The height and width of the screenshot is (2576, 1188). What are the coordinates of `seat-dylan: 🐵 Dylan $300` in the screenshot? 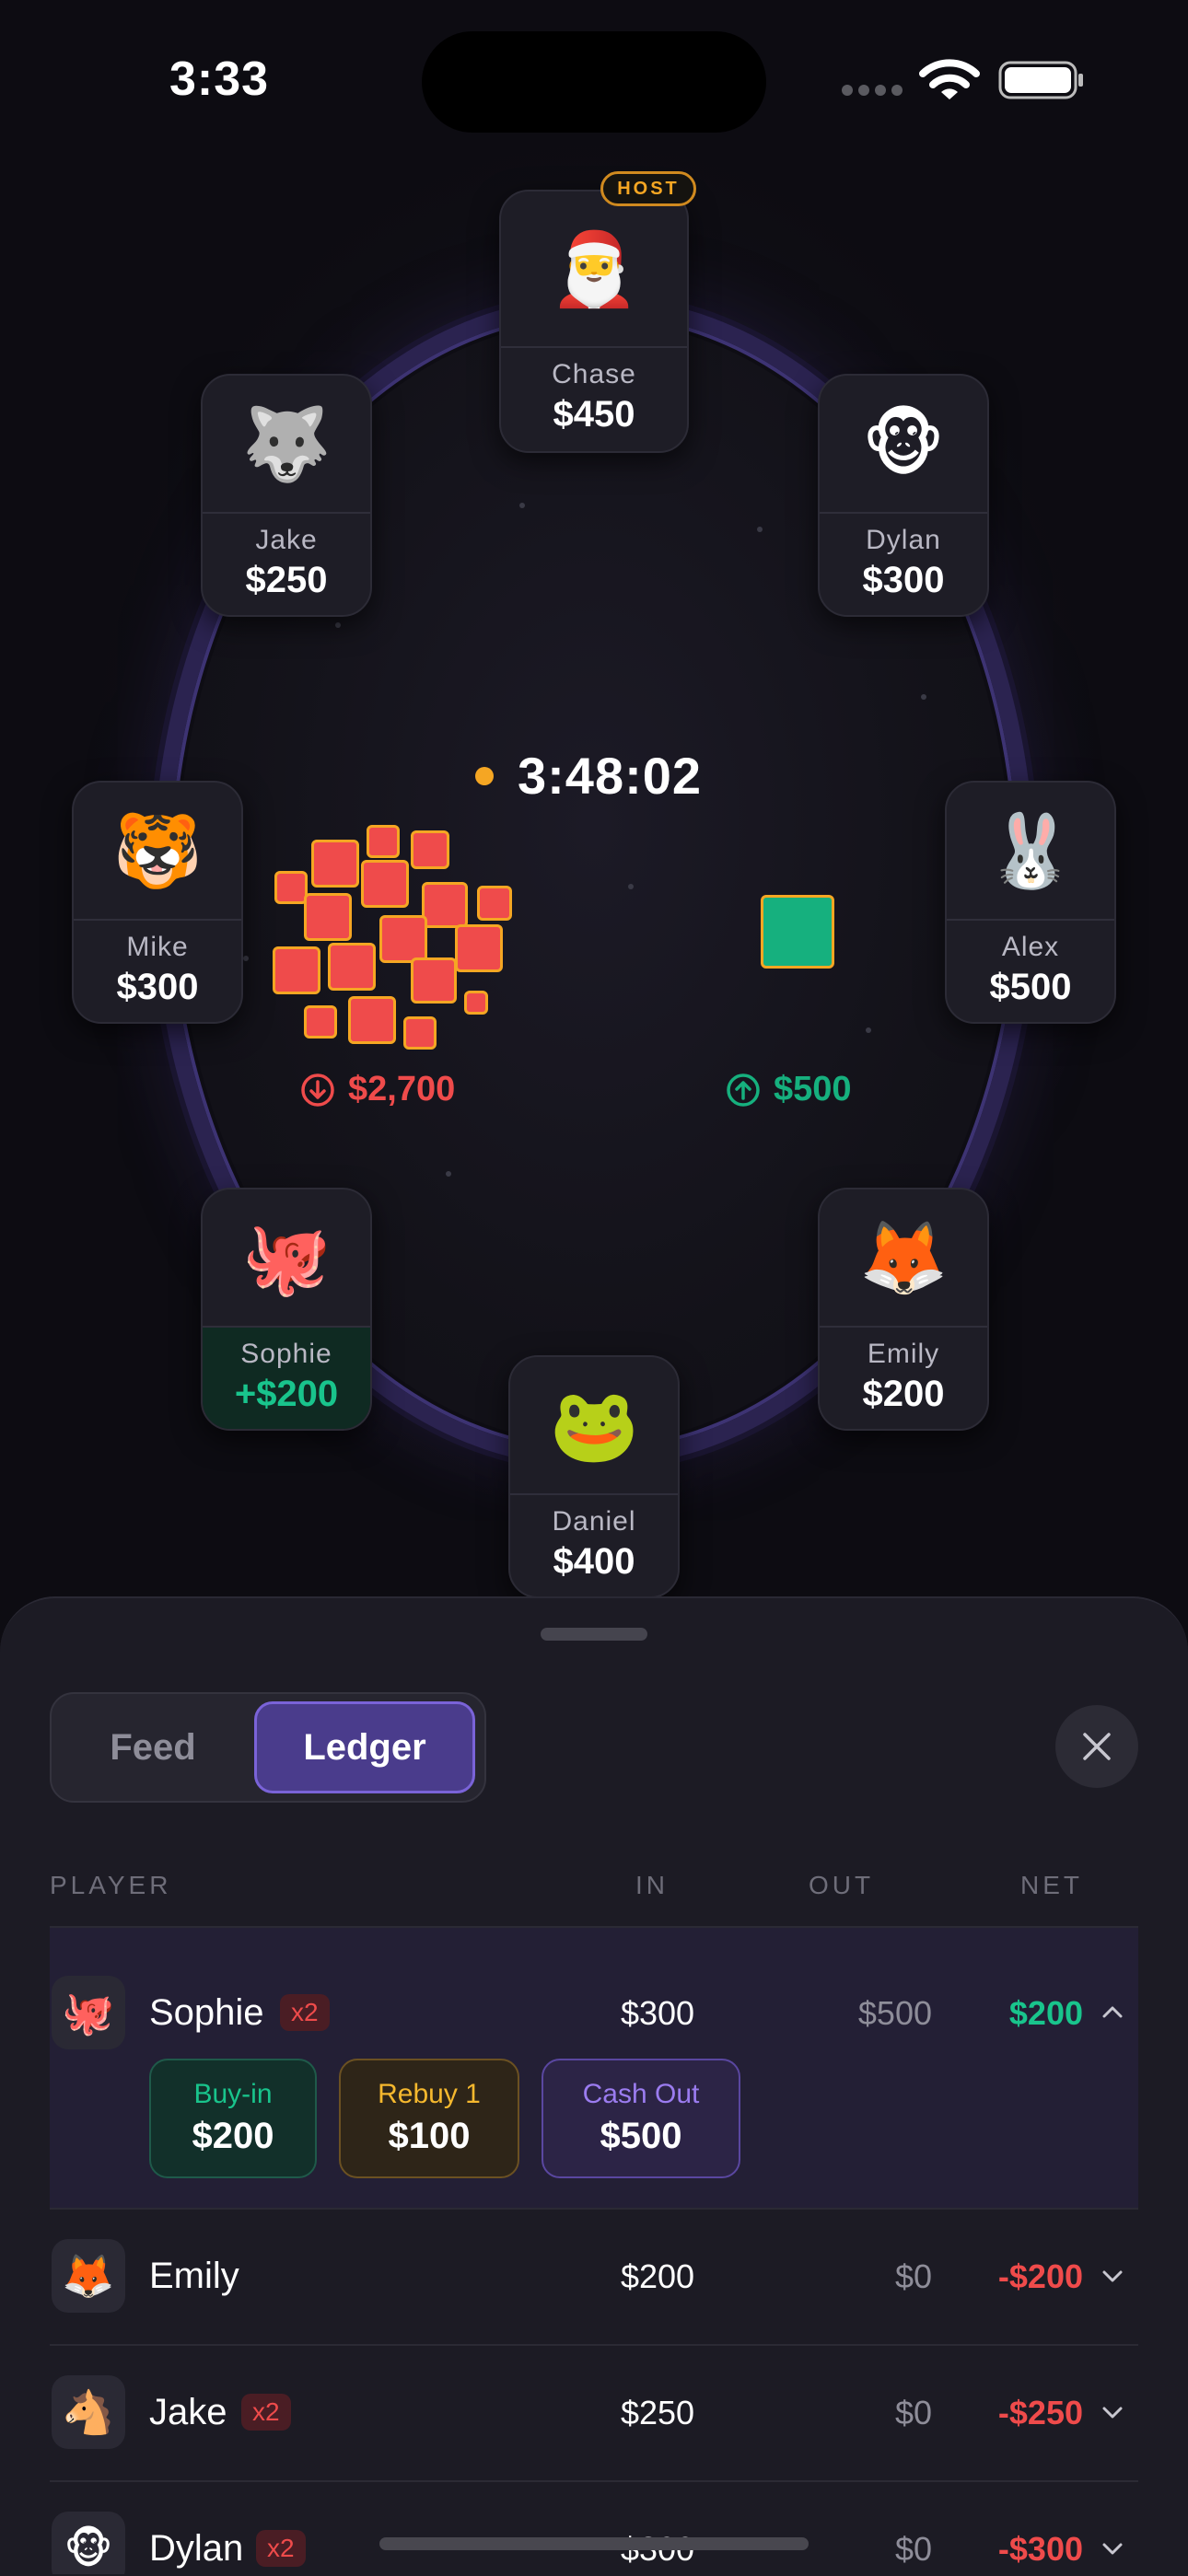 It's located at (903, 495).